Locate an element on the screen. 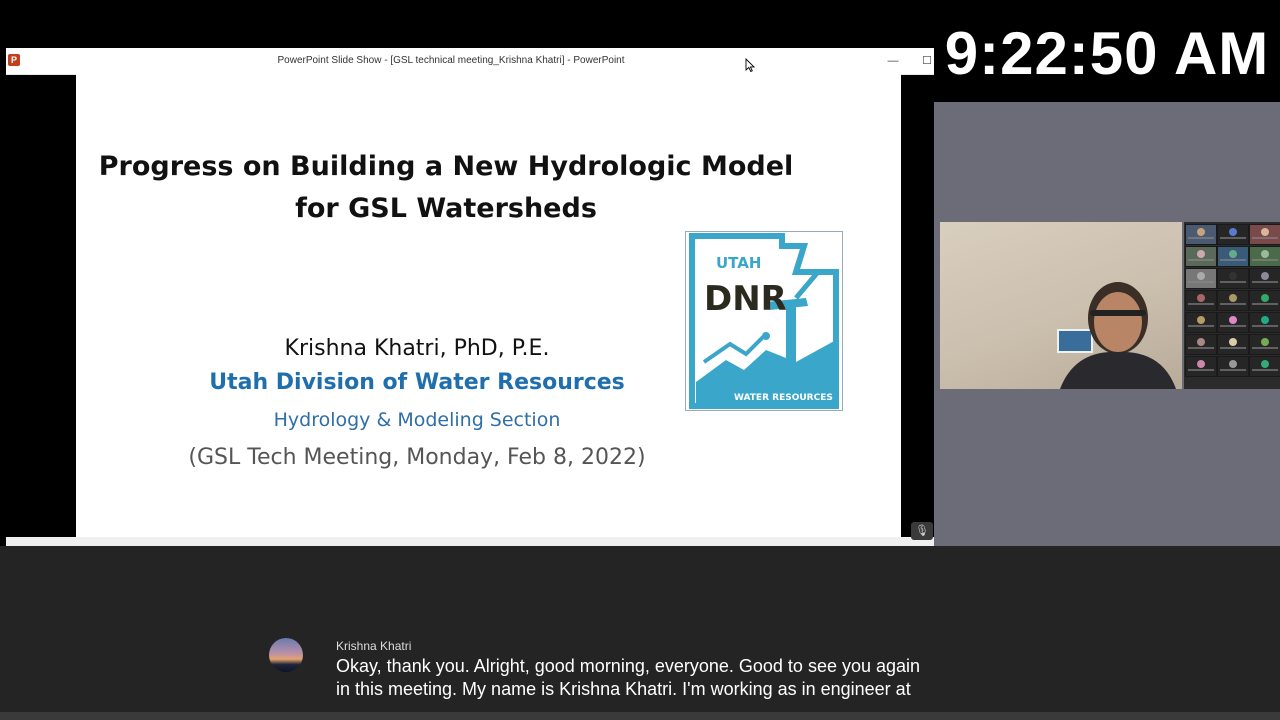  mouse-cursor-icon is located at coordinates (750, 65).